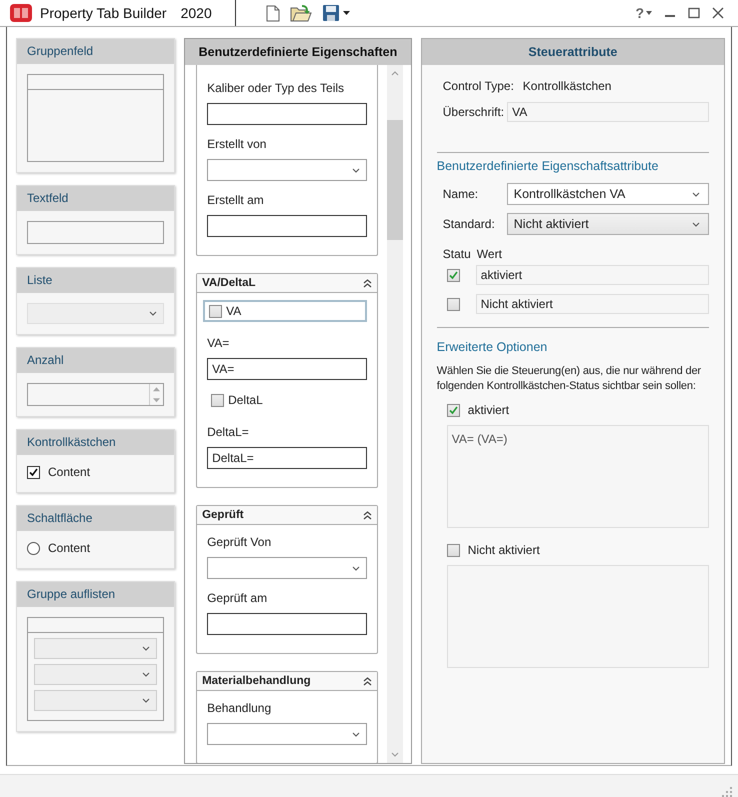  Describe the element at coordinates (96, 461) in the screenshot. I see `palette-card: Kontrollkästchen Content` at that location.